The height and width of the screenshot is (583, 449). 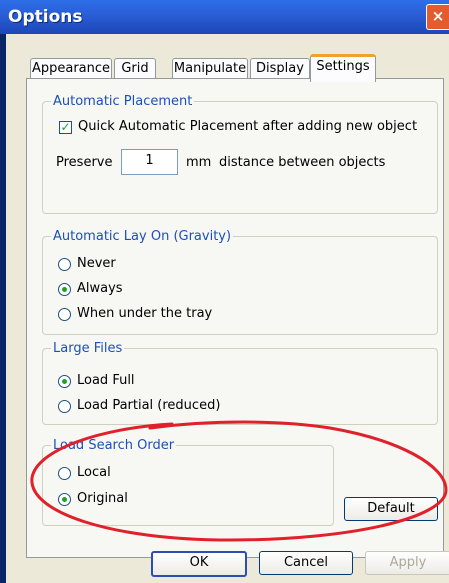 What do you see at coordinates (199, 564) in the screenshot?
I see `ok-button: OK` at bounding box center [199, 564].